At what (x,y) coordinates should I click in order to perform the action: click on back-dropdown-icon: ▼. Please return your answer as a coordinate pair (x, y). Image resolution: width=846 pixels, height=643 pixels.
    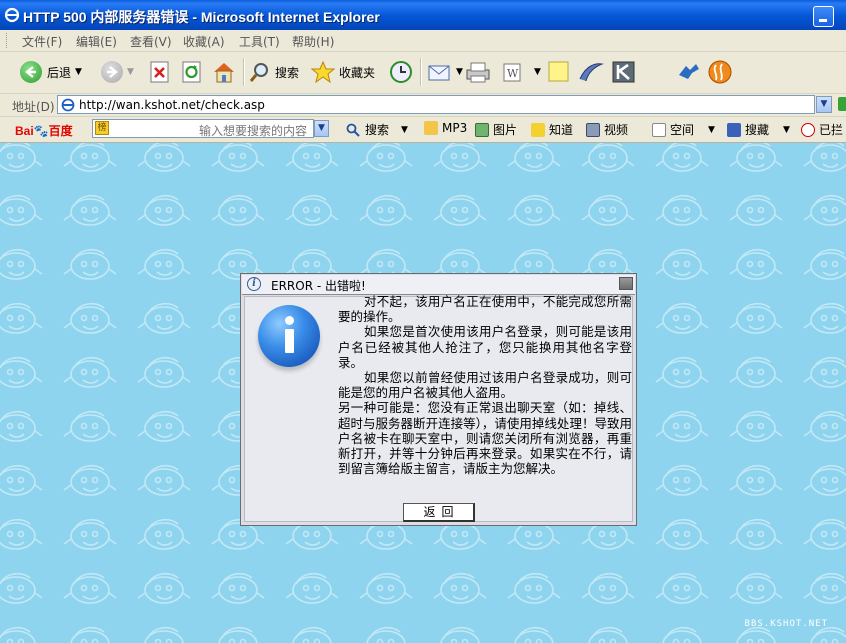
    Looking at the image, I should click on (78, 72).